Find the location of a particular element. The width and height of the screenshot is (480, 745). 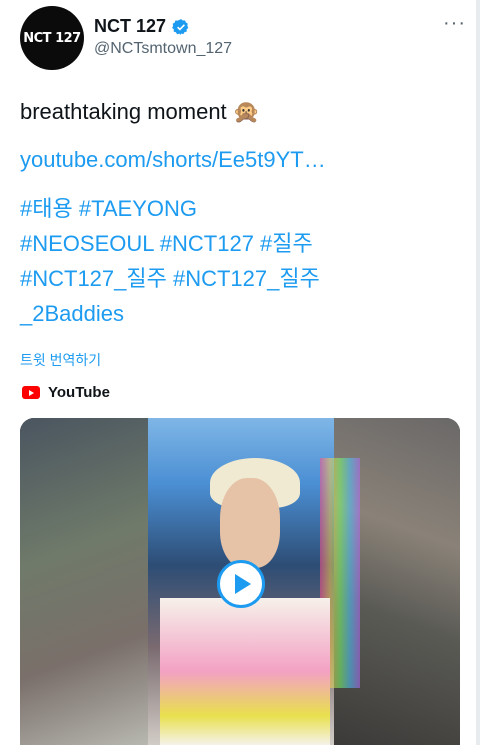

hashtag-line: #태용 #TAEYONG is located at coordinates (240, 208).